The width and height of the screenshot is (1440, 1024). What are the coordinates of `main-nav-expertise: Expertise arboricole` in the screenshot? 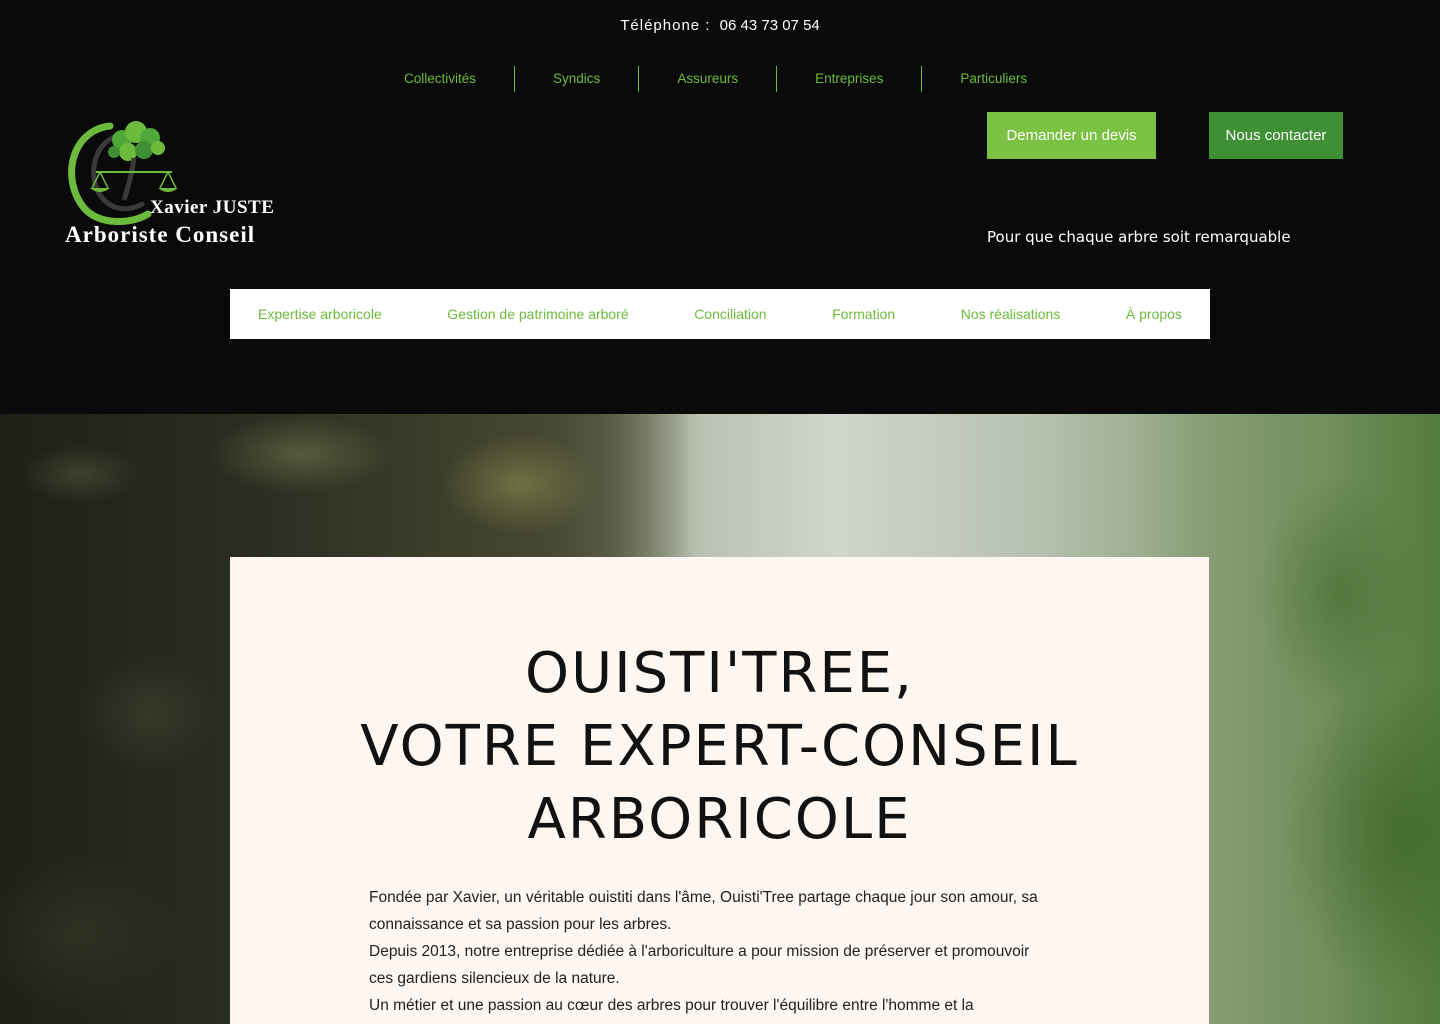 It's located at (320, 314).